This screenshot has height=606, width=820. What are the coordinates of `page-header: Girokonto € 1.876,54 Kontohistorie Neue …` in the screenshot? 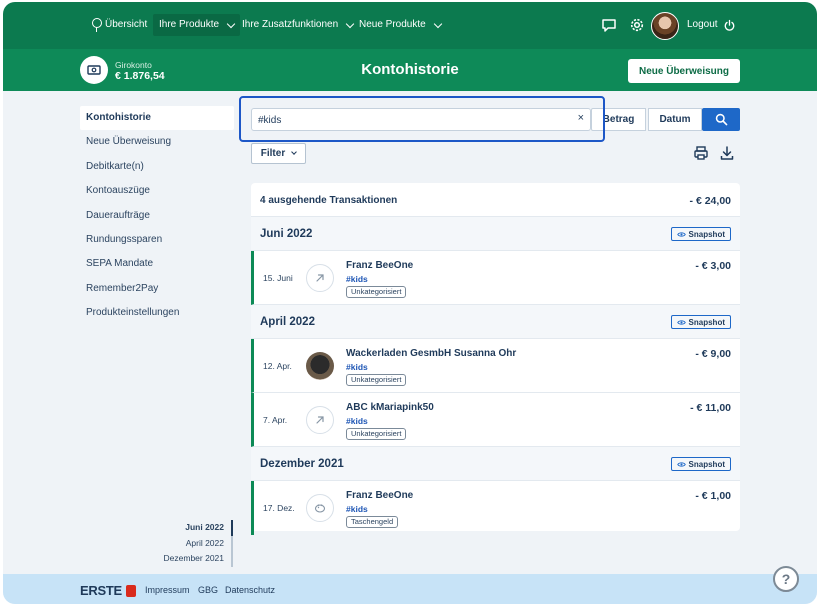 It's located at (410, 70).